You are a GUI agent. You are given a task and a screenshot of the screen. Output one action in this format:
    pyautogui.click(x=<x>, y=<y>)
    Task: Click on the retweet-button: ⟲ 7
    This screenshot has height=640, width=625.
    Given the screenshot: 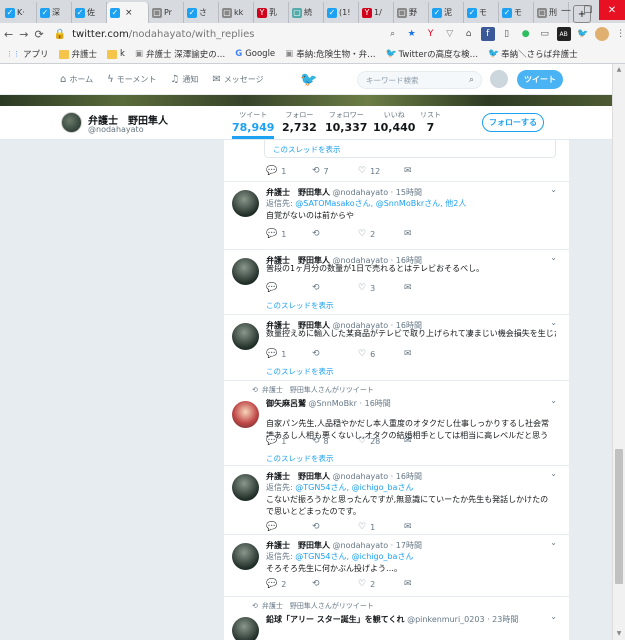 What is the action you would take?
    pyautogui.click(x=335, y=171)
    